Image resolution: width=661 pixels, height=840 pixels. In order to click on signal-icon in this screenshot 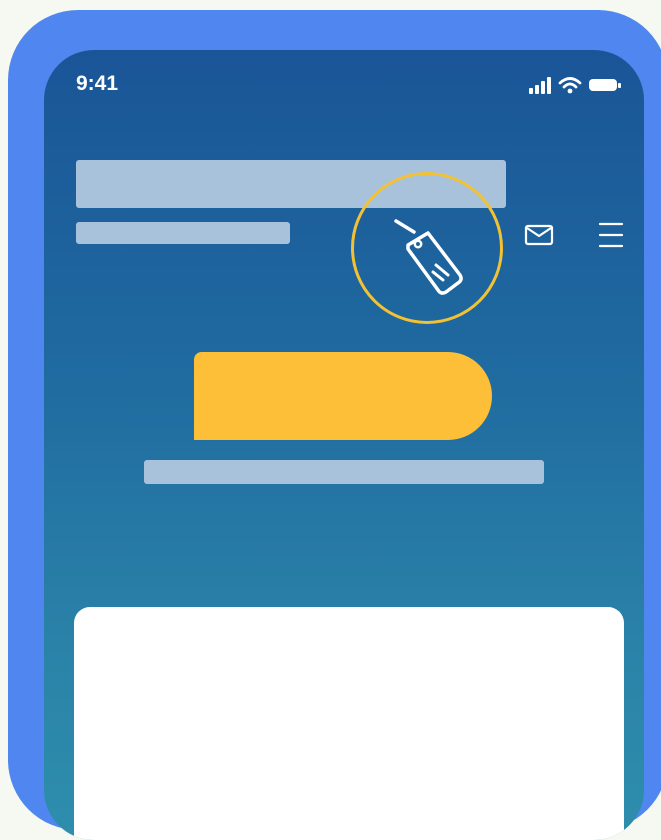, I will do `click(540, 85)`.